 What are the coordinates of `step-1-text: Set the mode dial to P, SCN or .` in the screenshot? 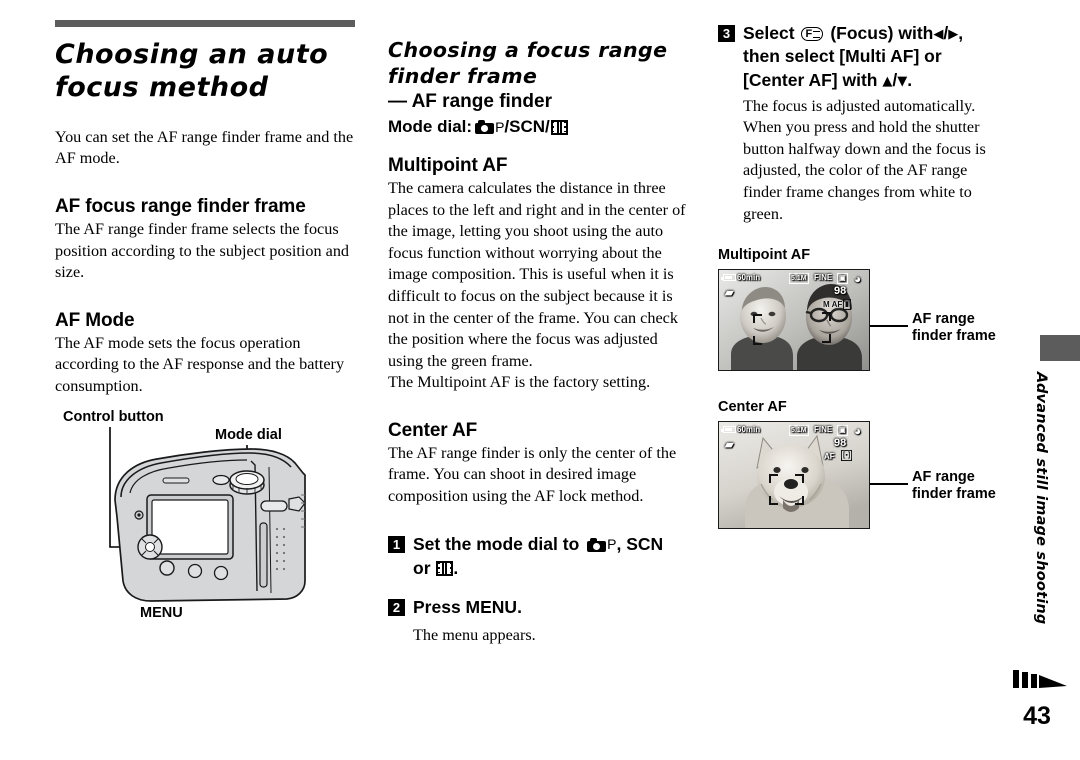 It's located at (538, 556).